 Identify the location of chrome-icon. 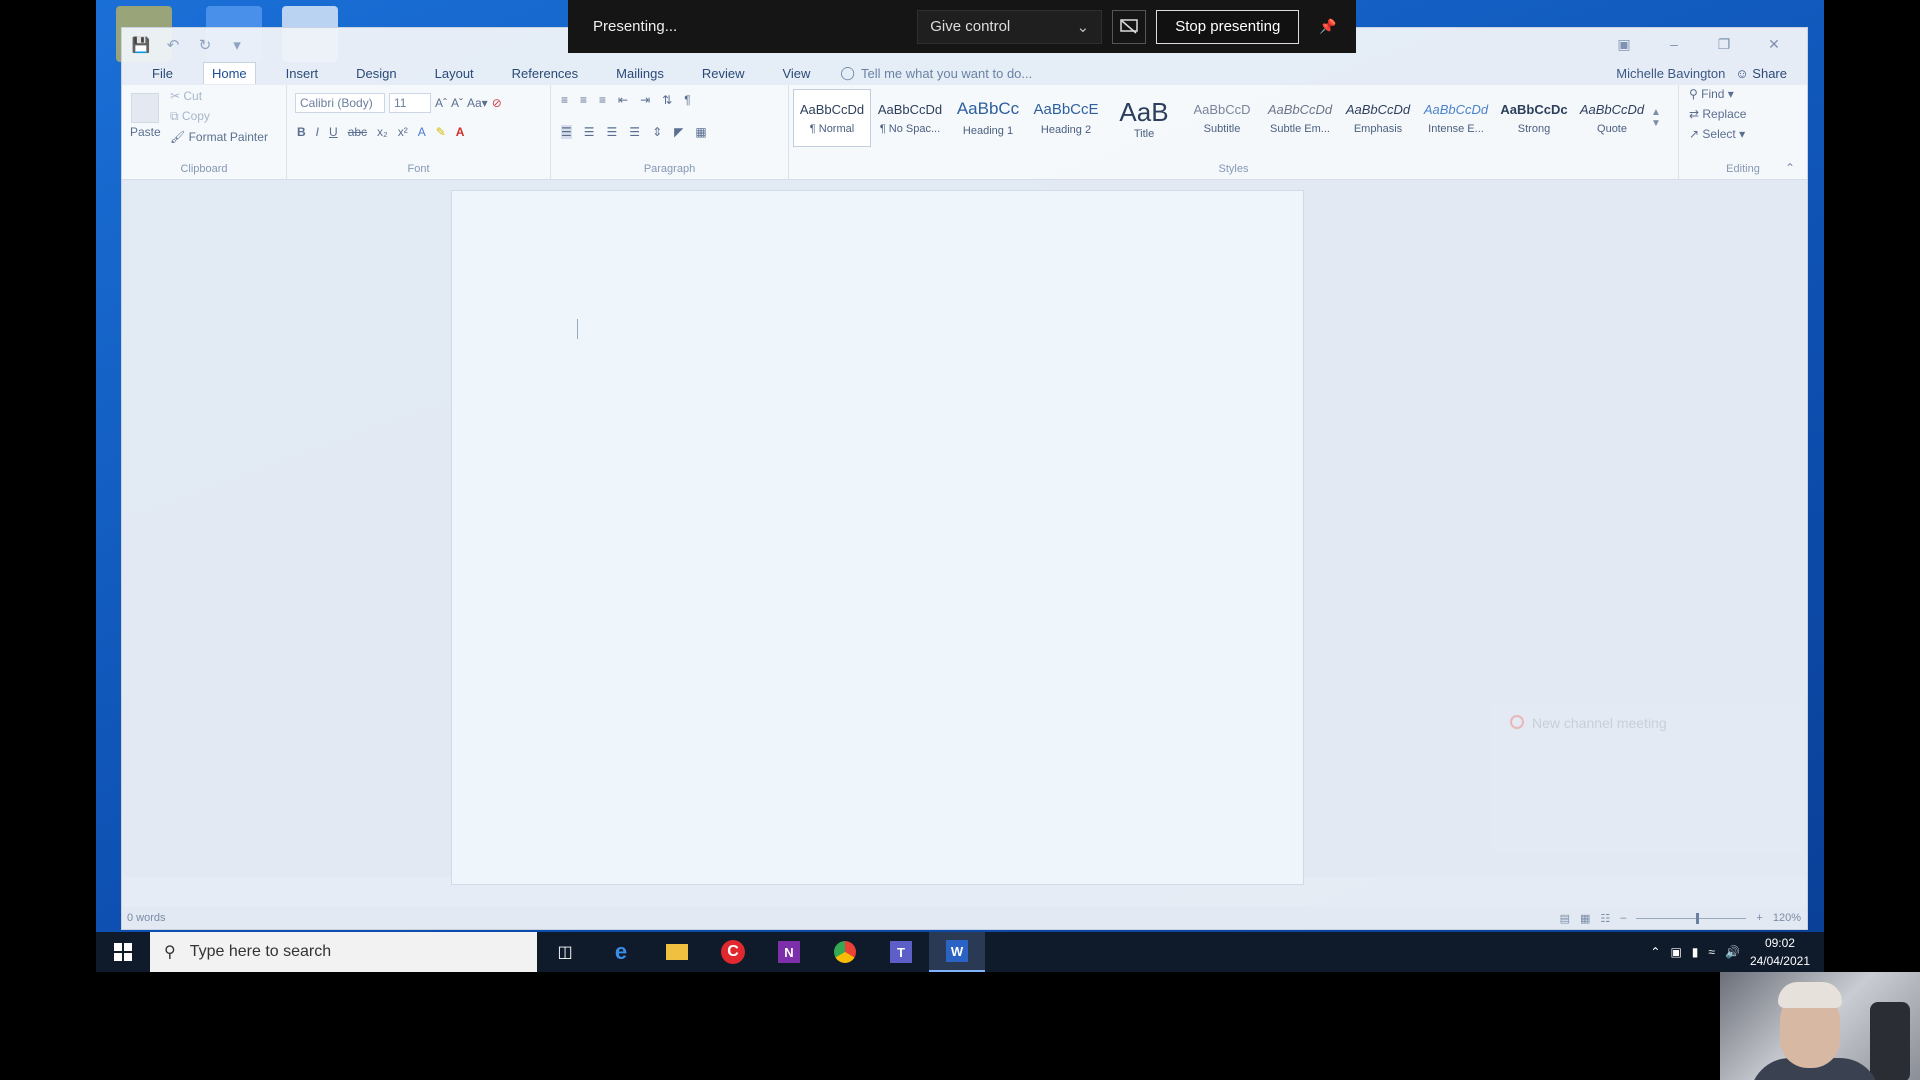
(845, 952).